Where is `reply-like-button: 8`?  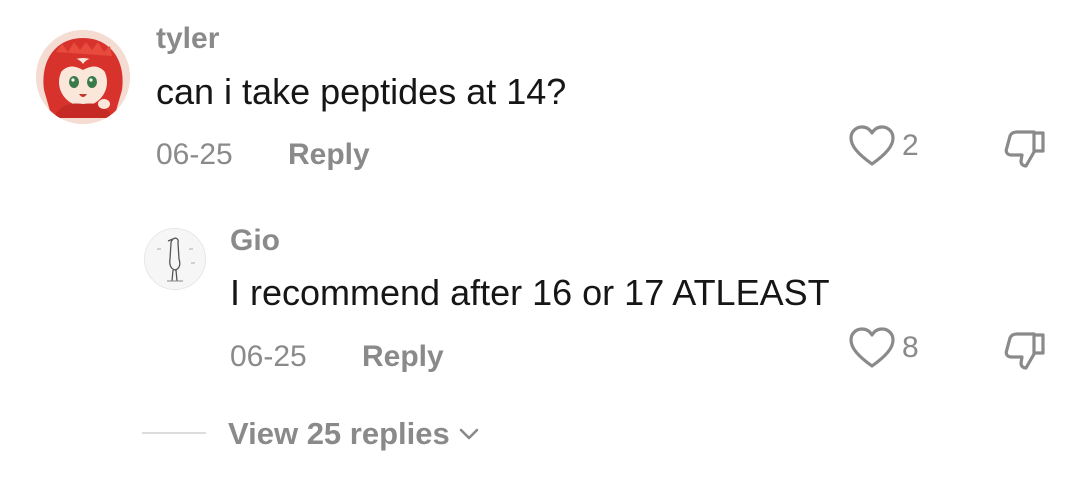
reply-like-button: 8 is located at coordinates (883, 348).